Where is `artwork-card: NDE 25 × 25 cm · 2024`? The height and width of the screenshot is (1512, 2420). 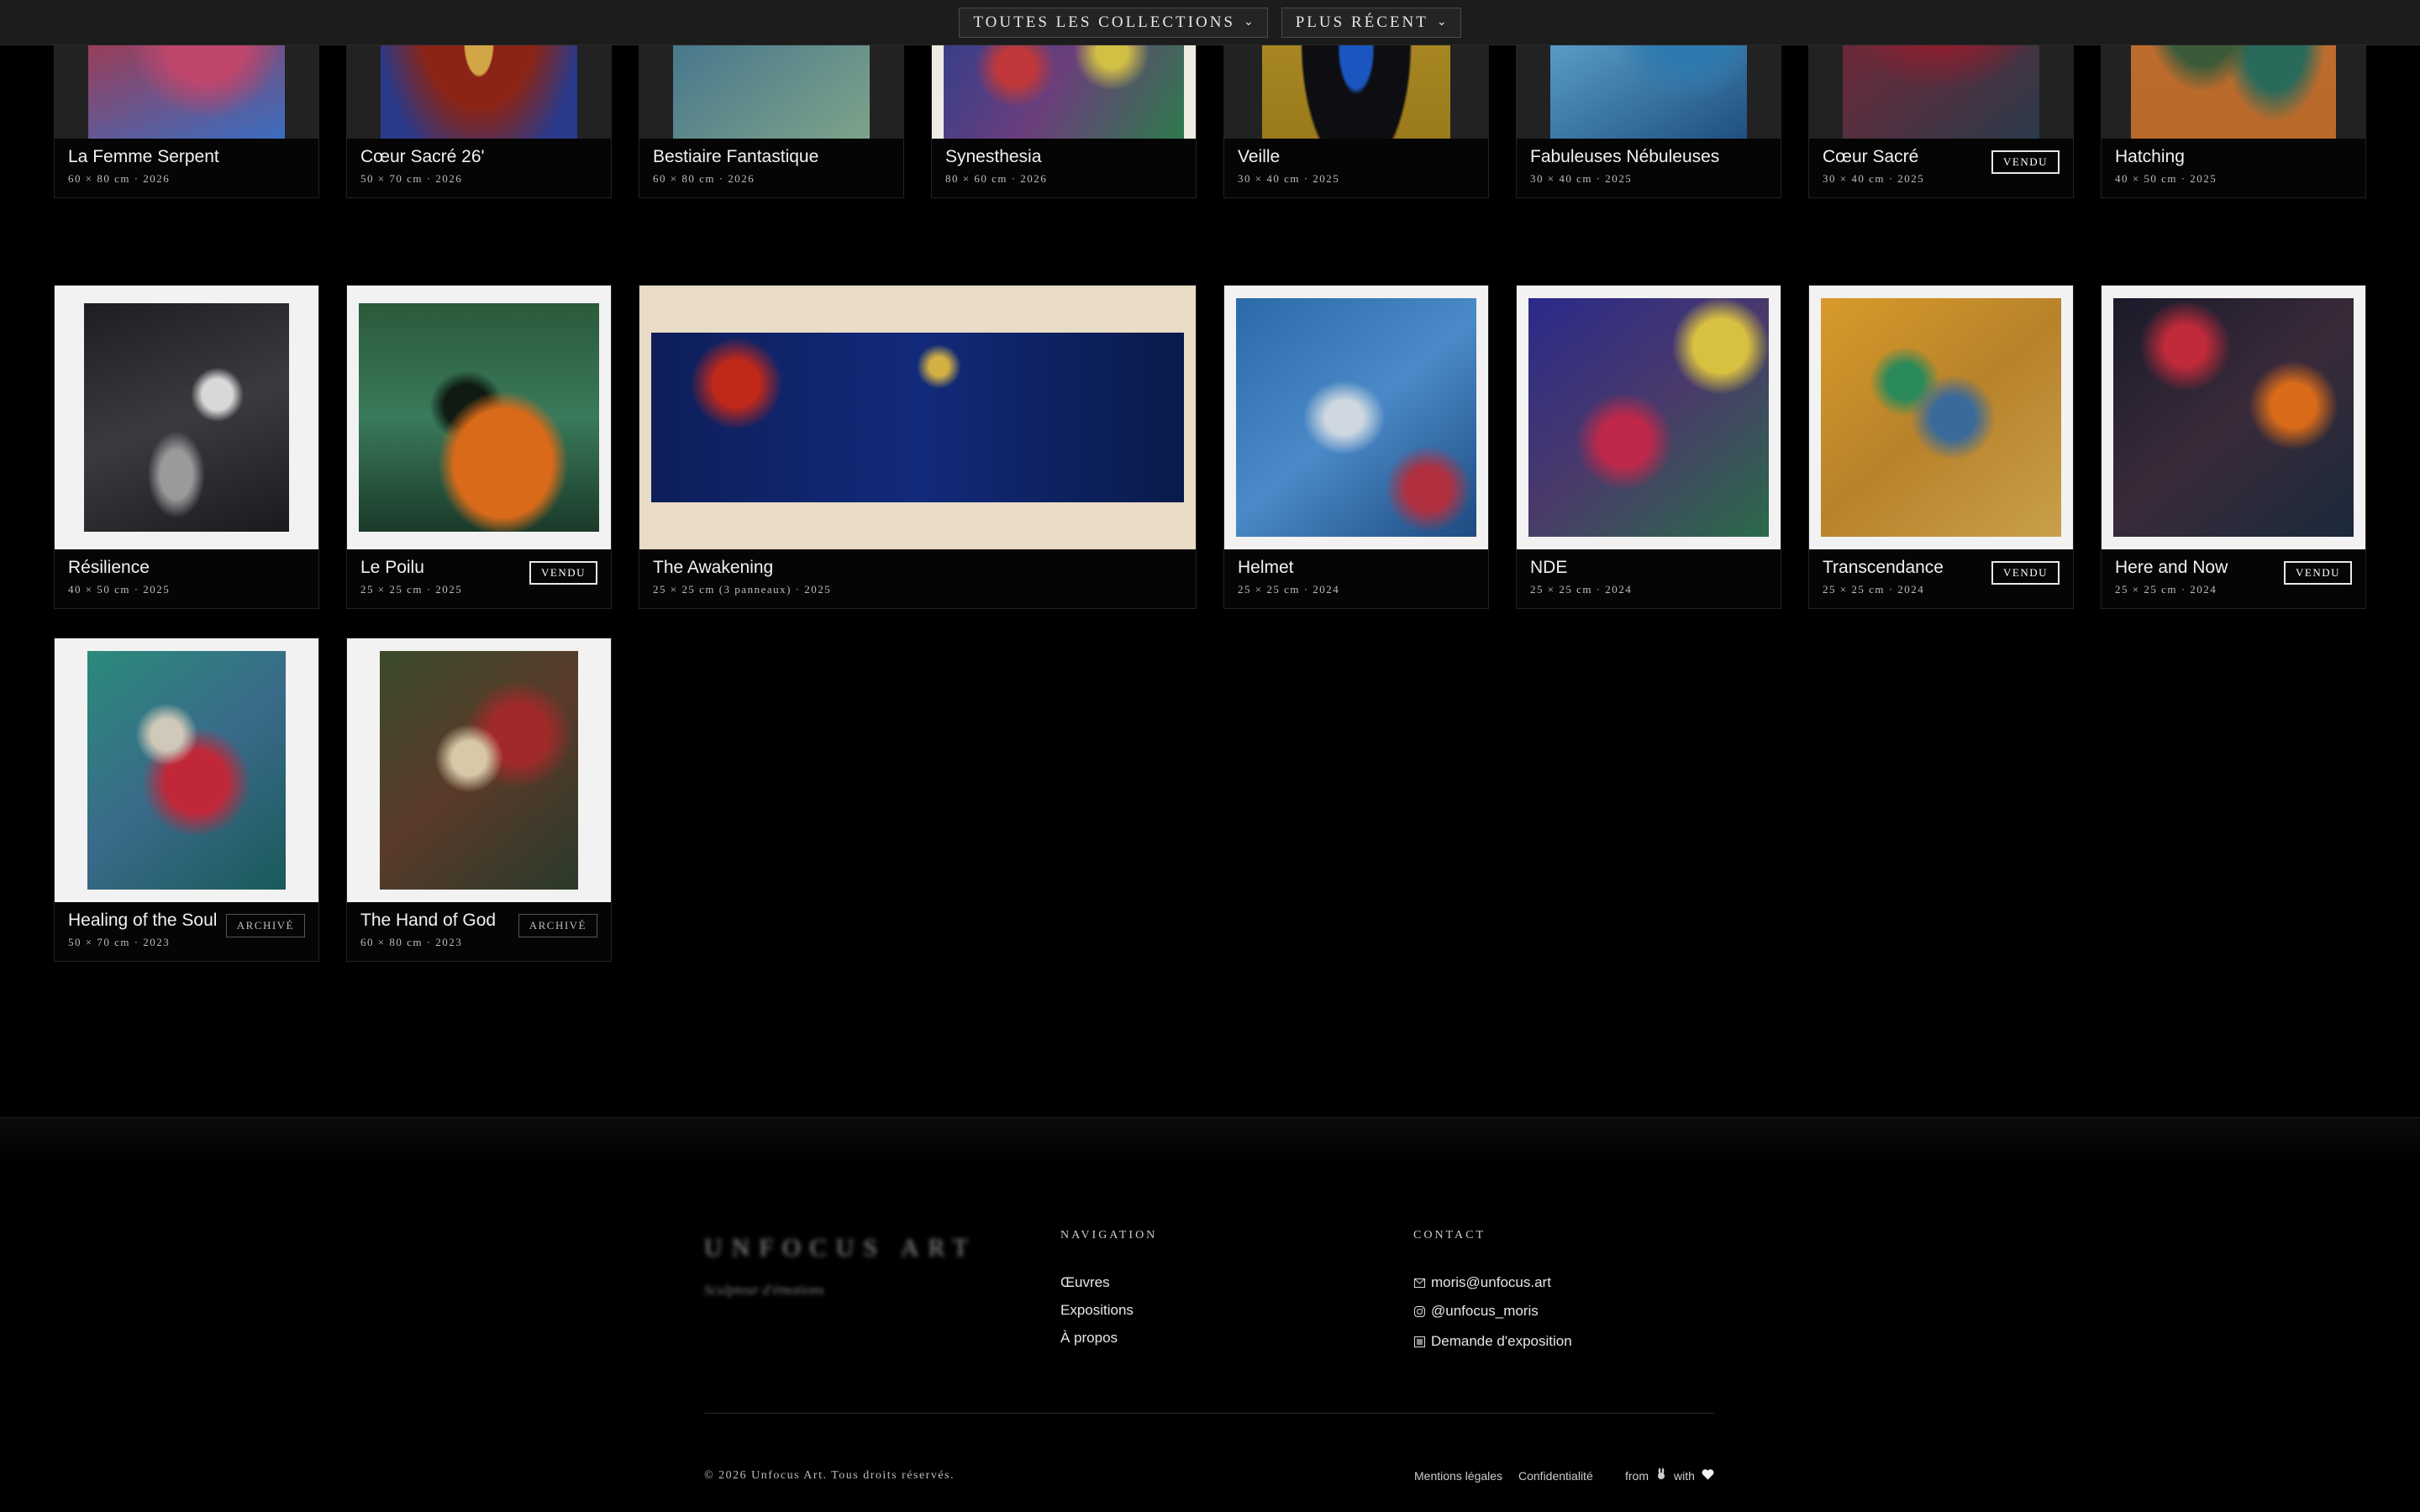
artwork-card: NDE 25 × 25 cm · 2024 is located at coordinates (1649, 447).